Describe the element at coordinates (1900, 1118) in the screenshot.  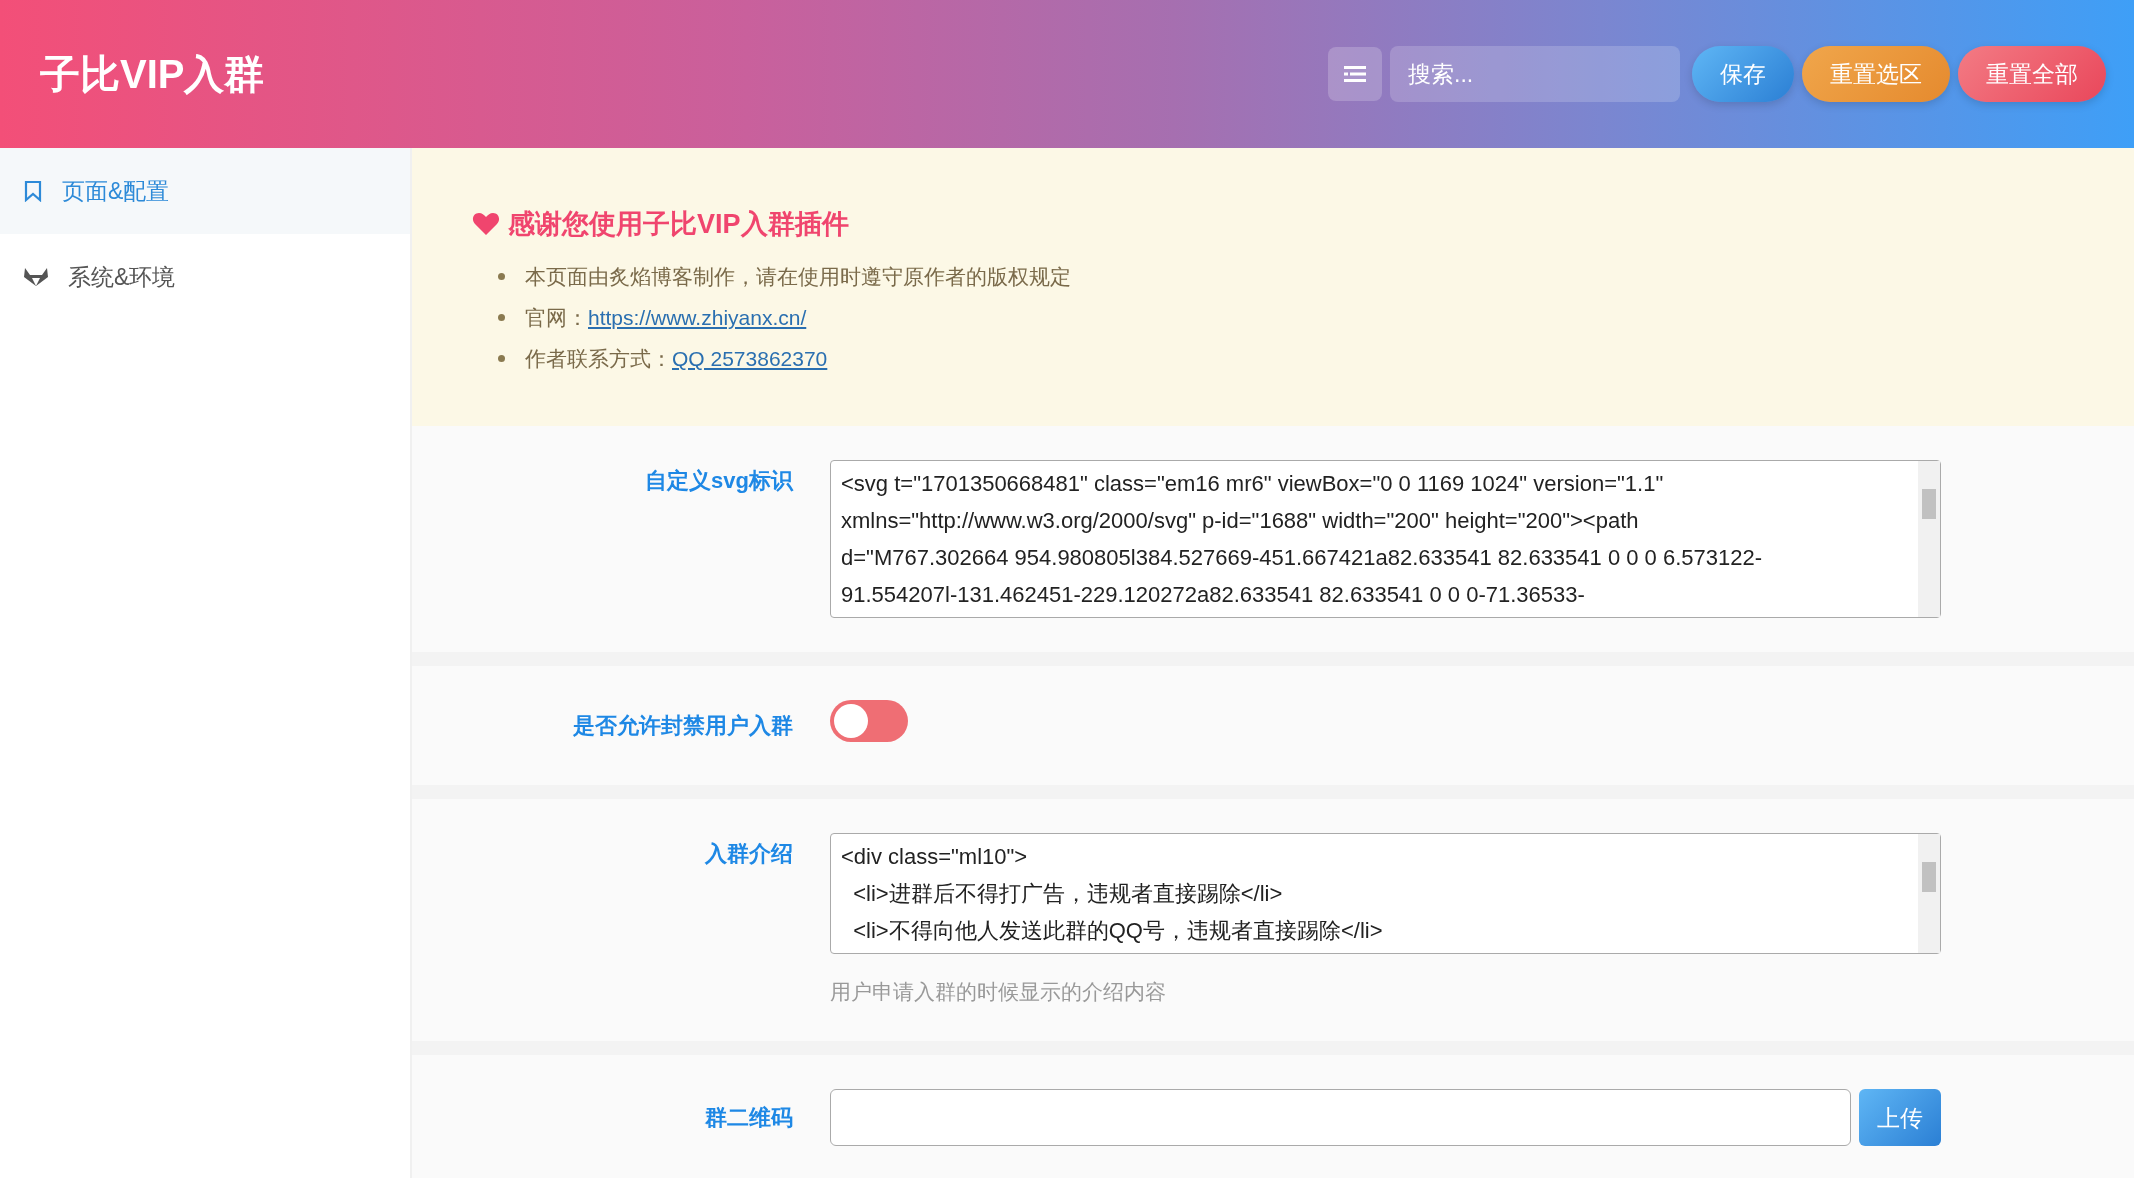
I see `upload-button: 上传` at that location.